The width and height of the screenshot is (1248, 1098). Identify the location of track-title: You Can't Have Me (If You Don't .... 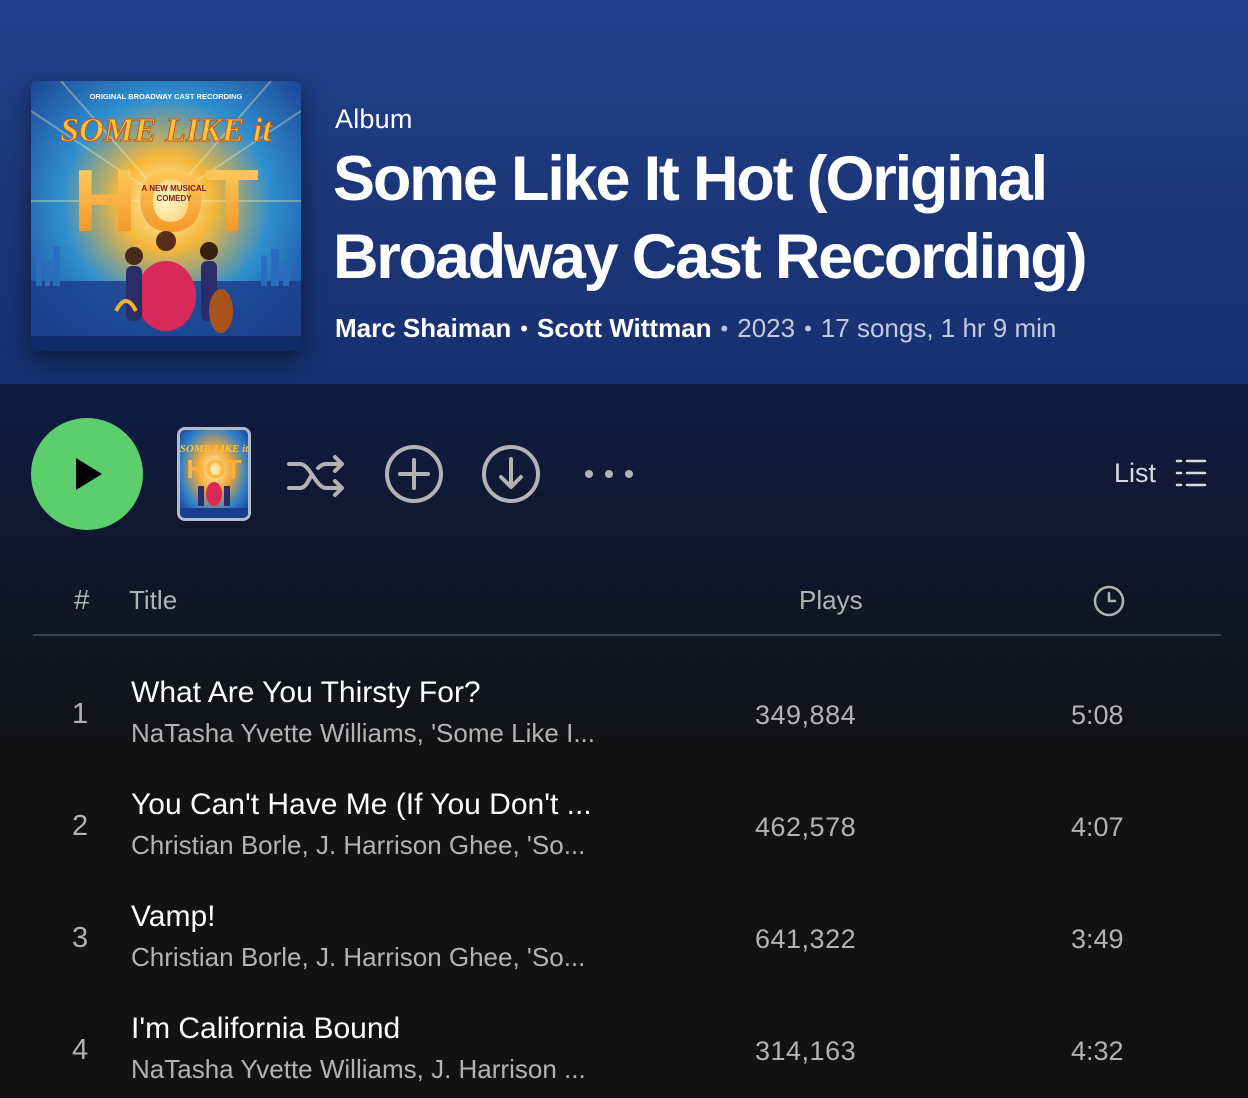
(361, 805).